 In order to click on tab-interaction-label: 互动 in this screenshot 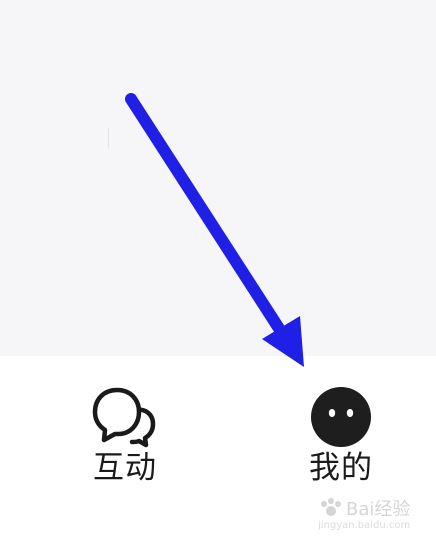, I will do `click(125, 468)`.